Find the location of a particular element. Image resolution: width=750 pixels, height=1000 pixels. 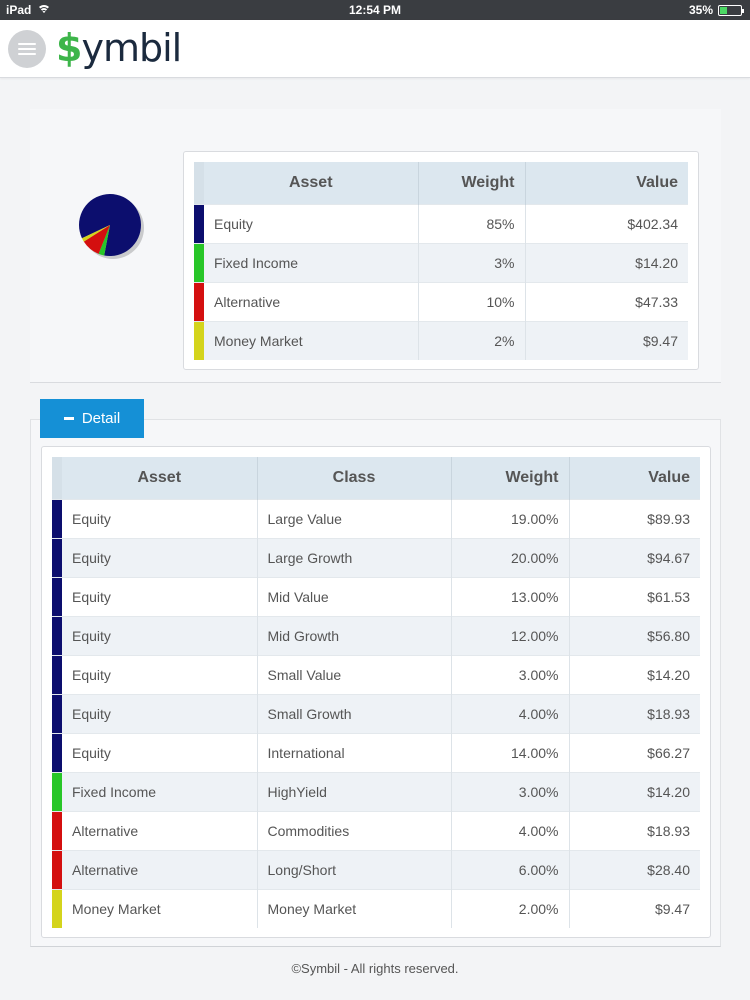

value-cell: $18.93 is located at coordinates (634, 830).